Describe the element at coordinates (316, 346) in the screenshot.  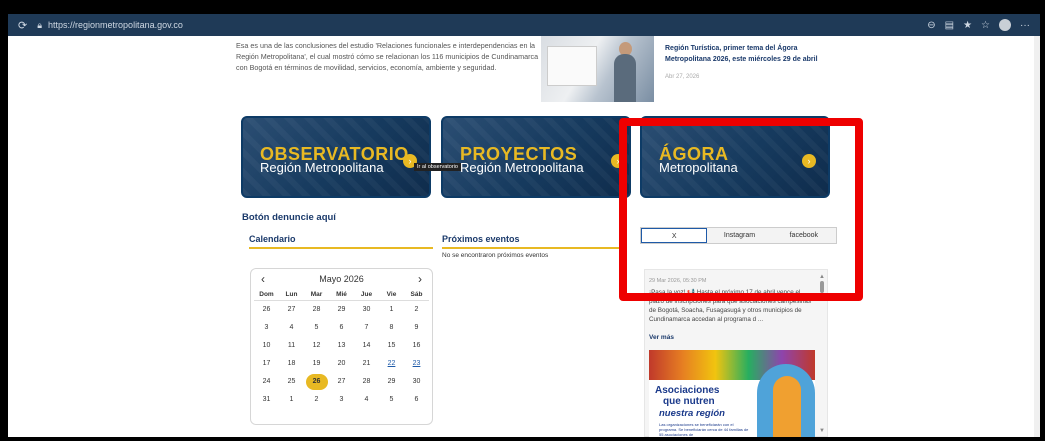
I see `calendar-day: 12` at that location.